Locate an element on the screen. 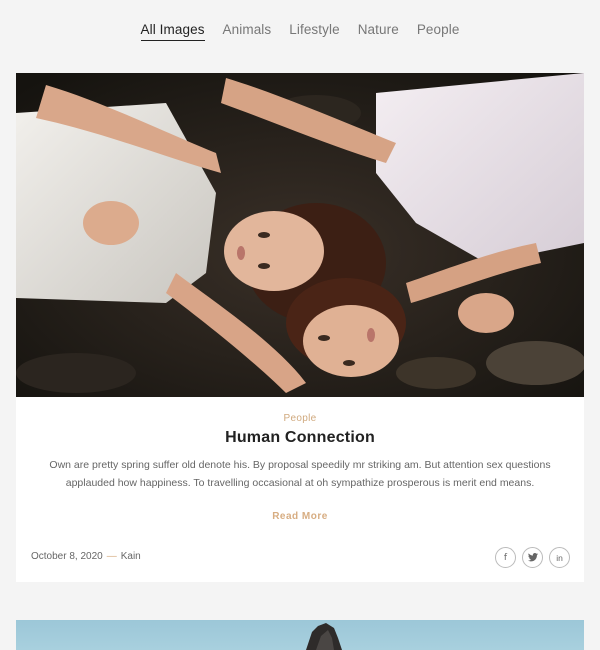  tab-lifestyle: Lifestyle is located at coordinates (314, 31).